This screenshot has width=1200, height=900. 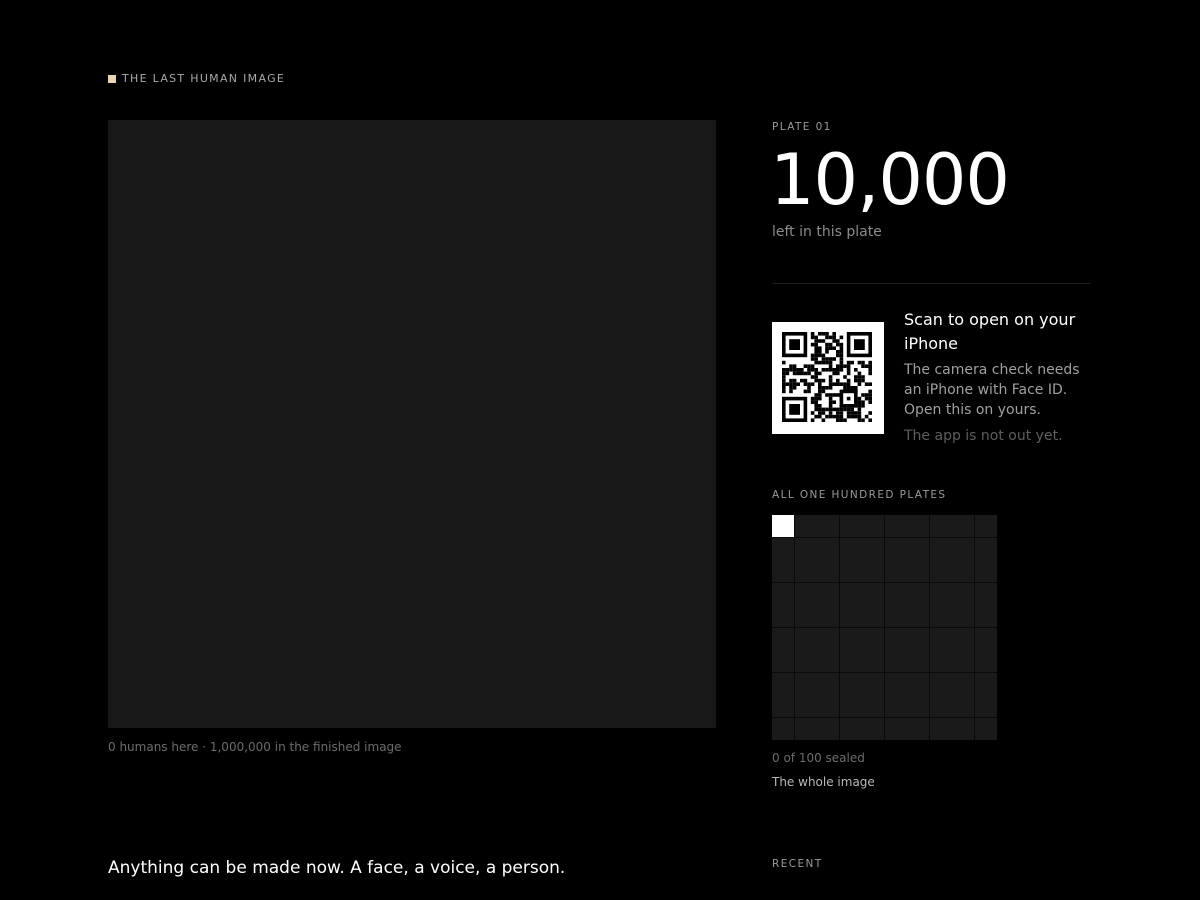 I want to click on whole-image-link: The whole image, so click(x=823, y=782).